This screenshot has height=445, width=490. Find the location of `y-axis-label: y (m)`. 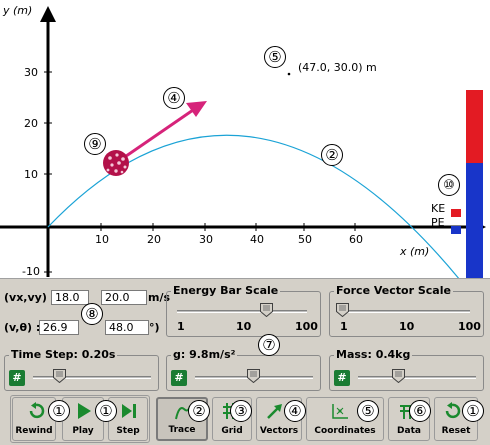

y-axis-label: y (m) is located at coordinates (17, 10).